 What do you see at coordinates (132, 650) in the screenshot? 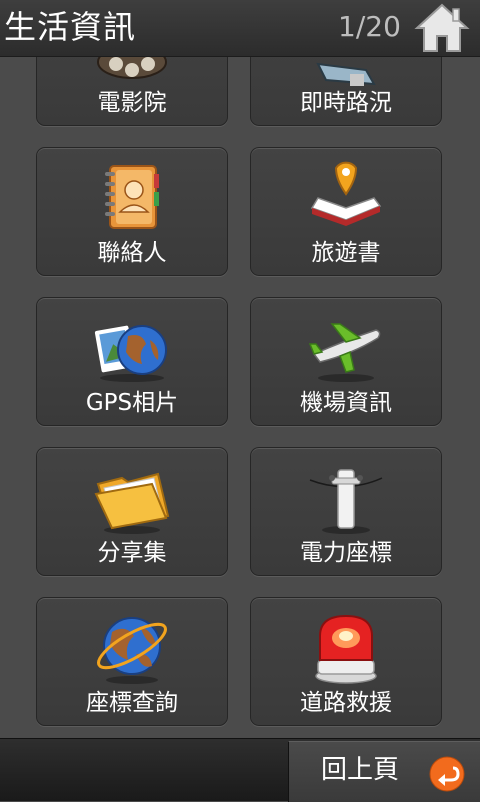
I see `globe-icon` at bounding box center [132, 650].